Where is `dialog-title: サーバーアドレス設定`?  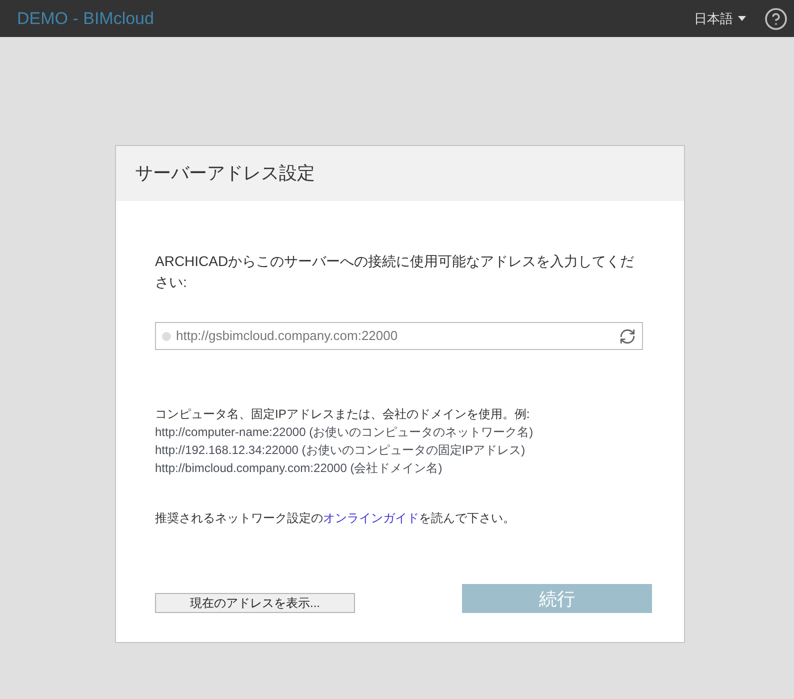 dialog-title: サーバーアドレス設定 is located at coordinates (225, 173).